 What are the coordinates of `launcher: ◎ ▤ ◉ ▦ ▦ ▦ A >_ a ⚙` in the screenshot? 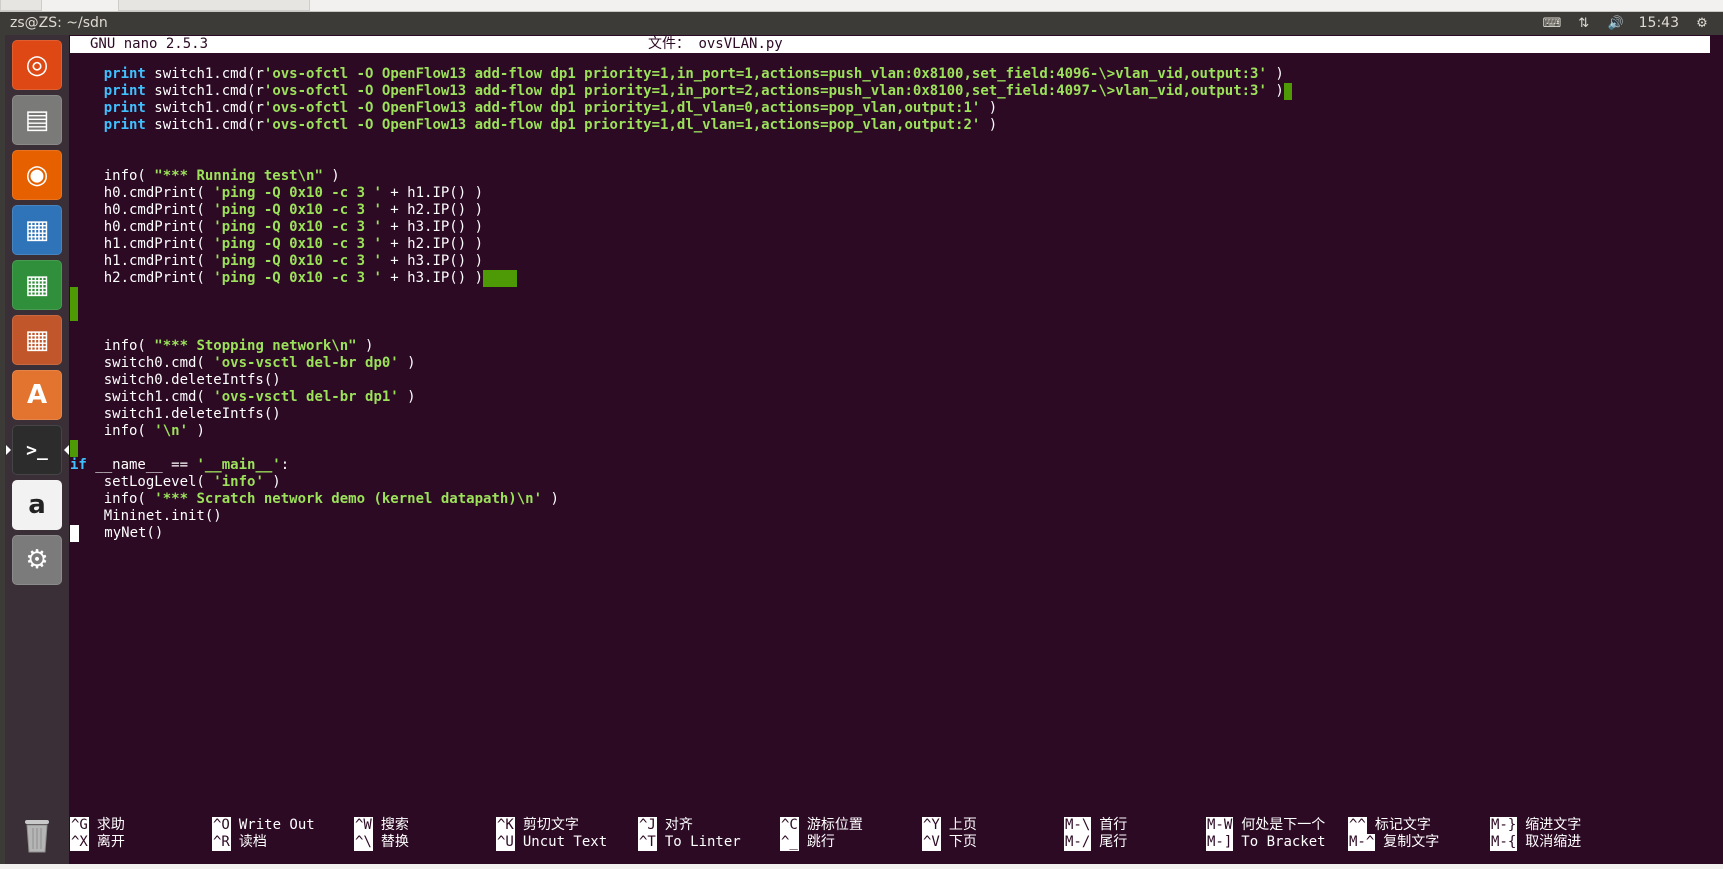 It's located at (37, 452).